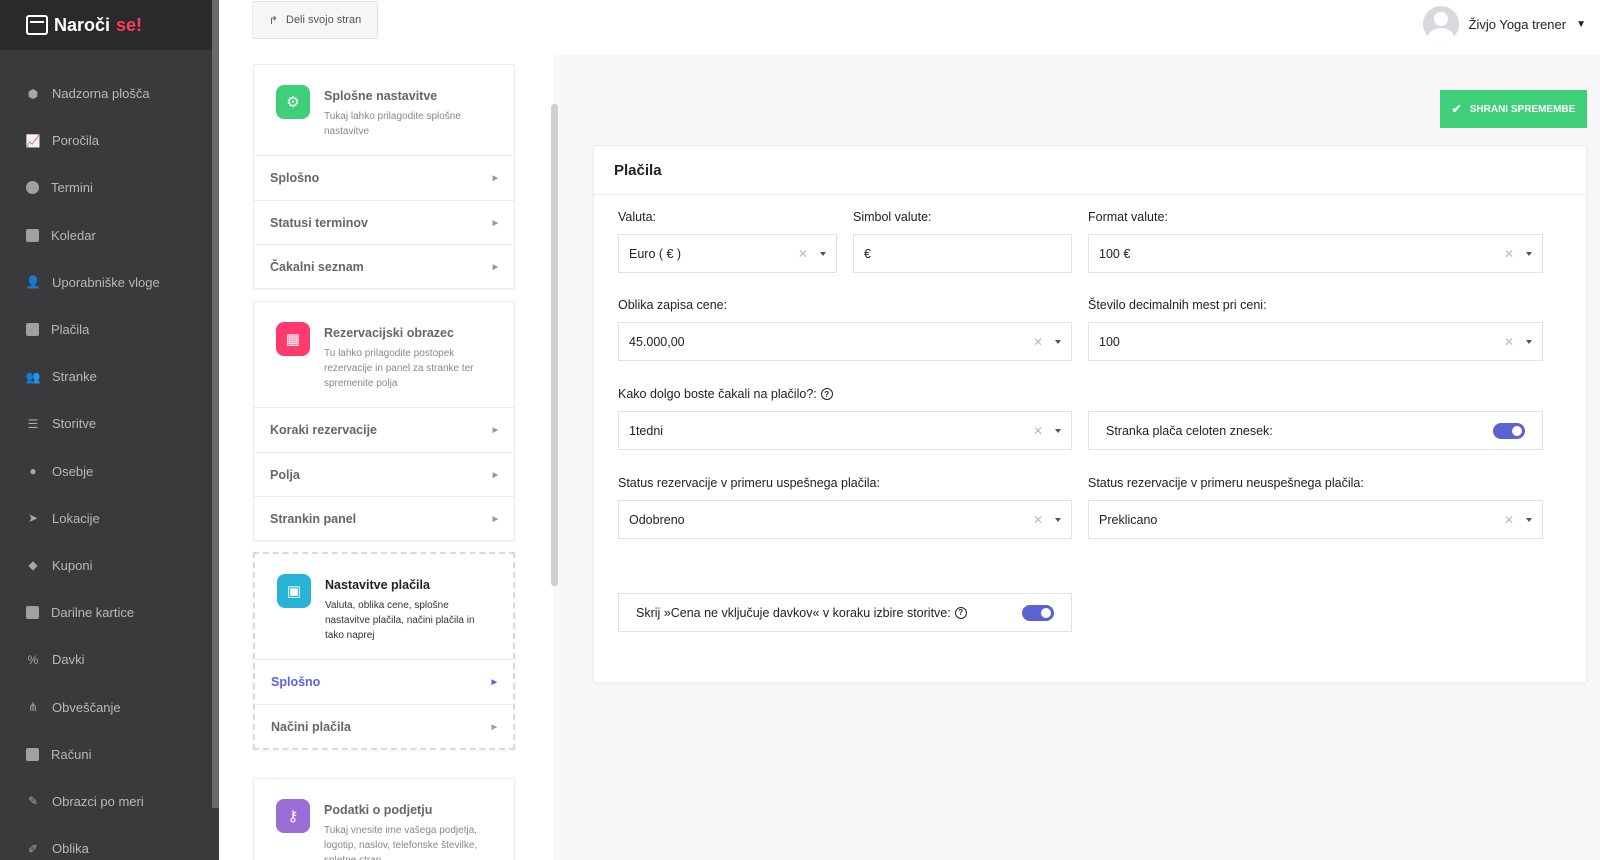  What do you see at coordinates (109, 706) in the screenshot?
I see `nav-item-notifications: ⋔ Obveščanje` at bounding box center [109, 706].